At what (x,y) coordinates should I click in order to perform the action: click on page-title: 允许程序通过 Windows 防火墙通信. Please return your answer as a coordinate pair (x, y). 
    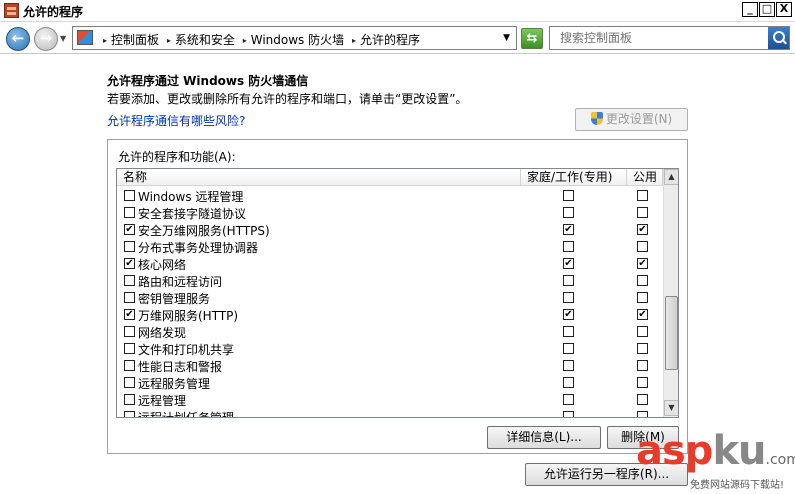
    Looking at the image, I should click on (208, 81).